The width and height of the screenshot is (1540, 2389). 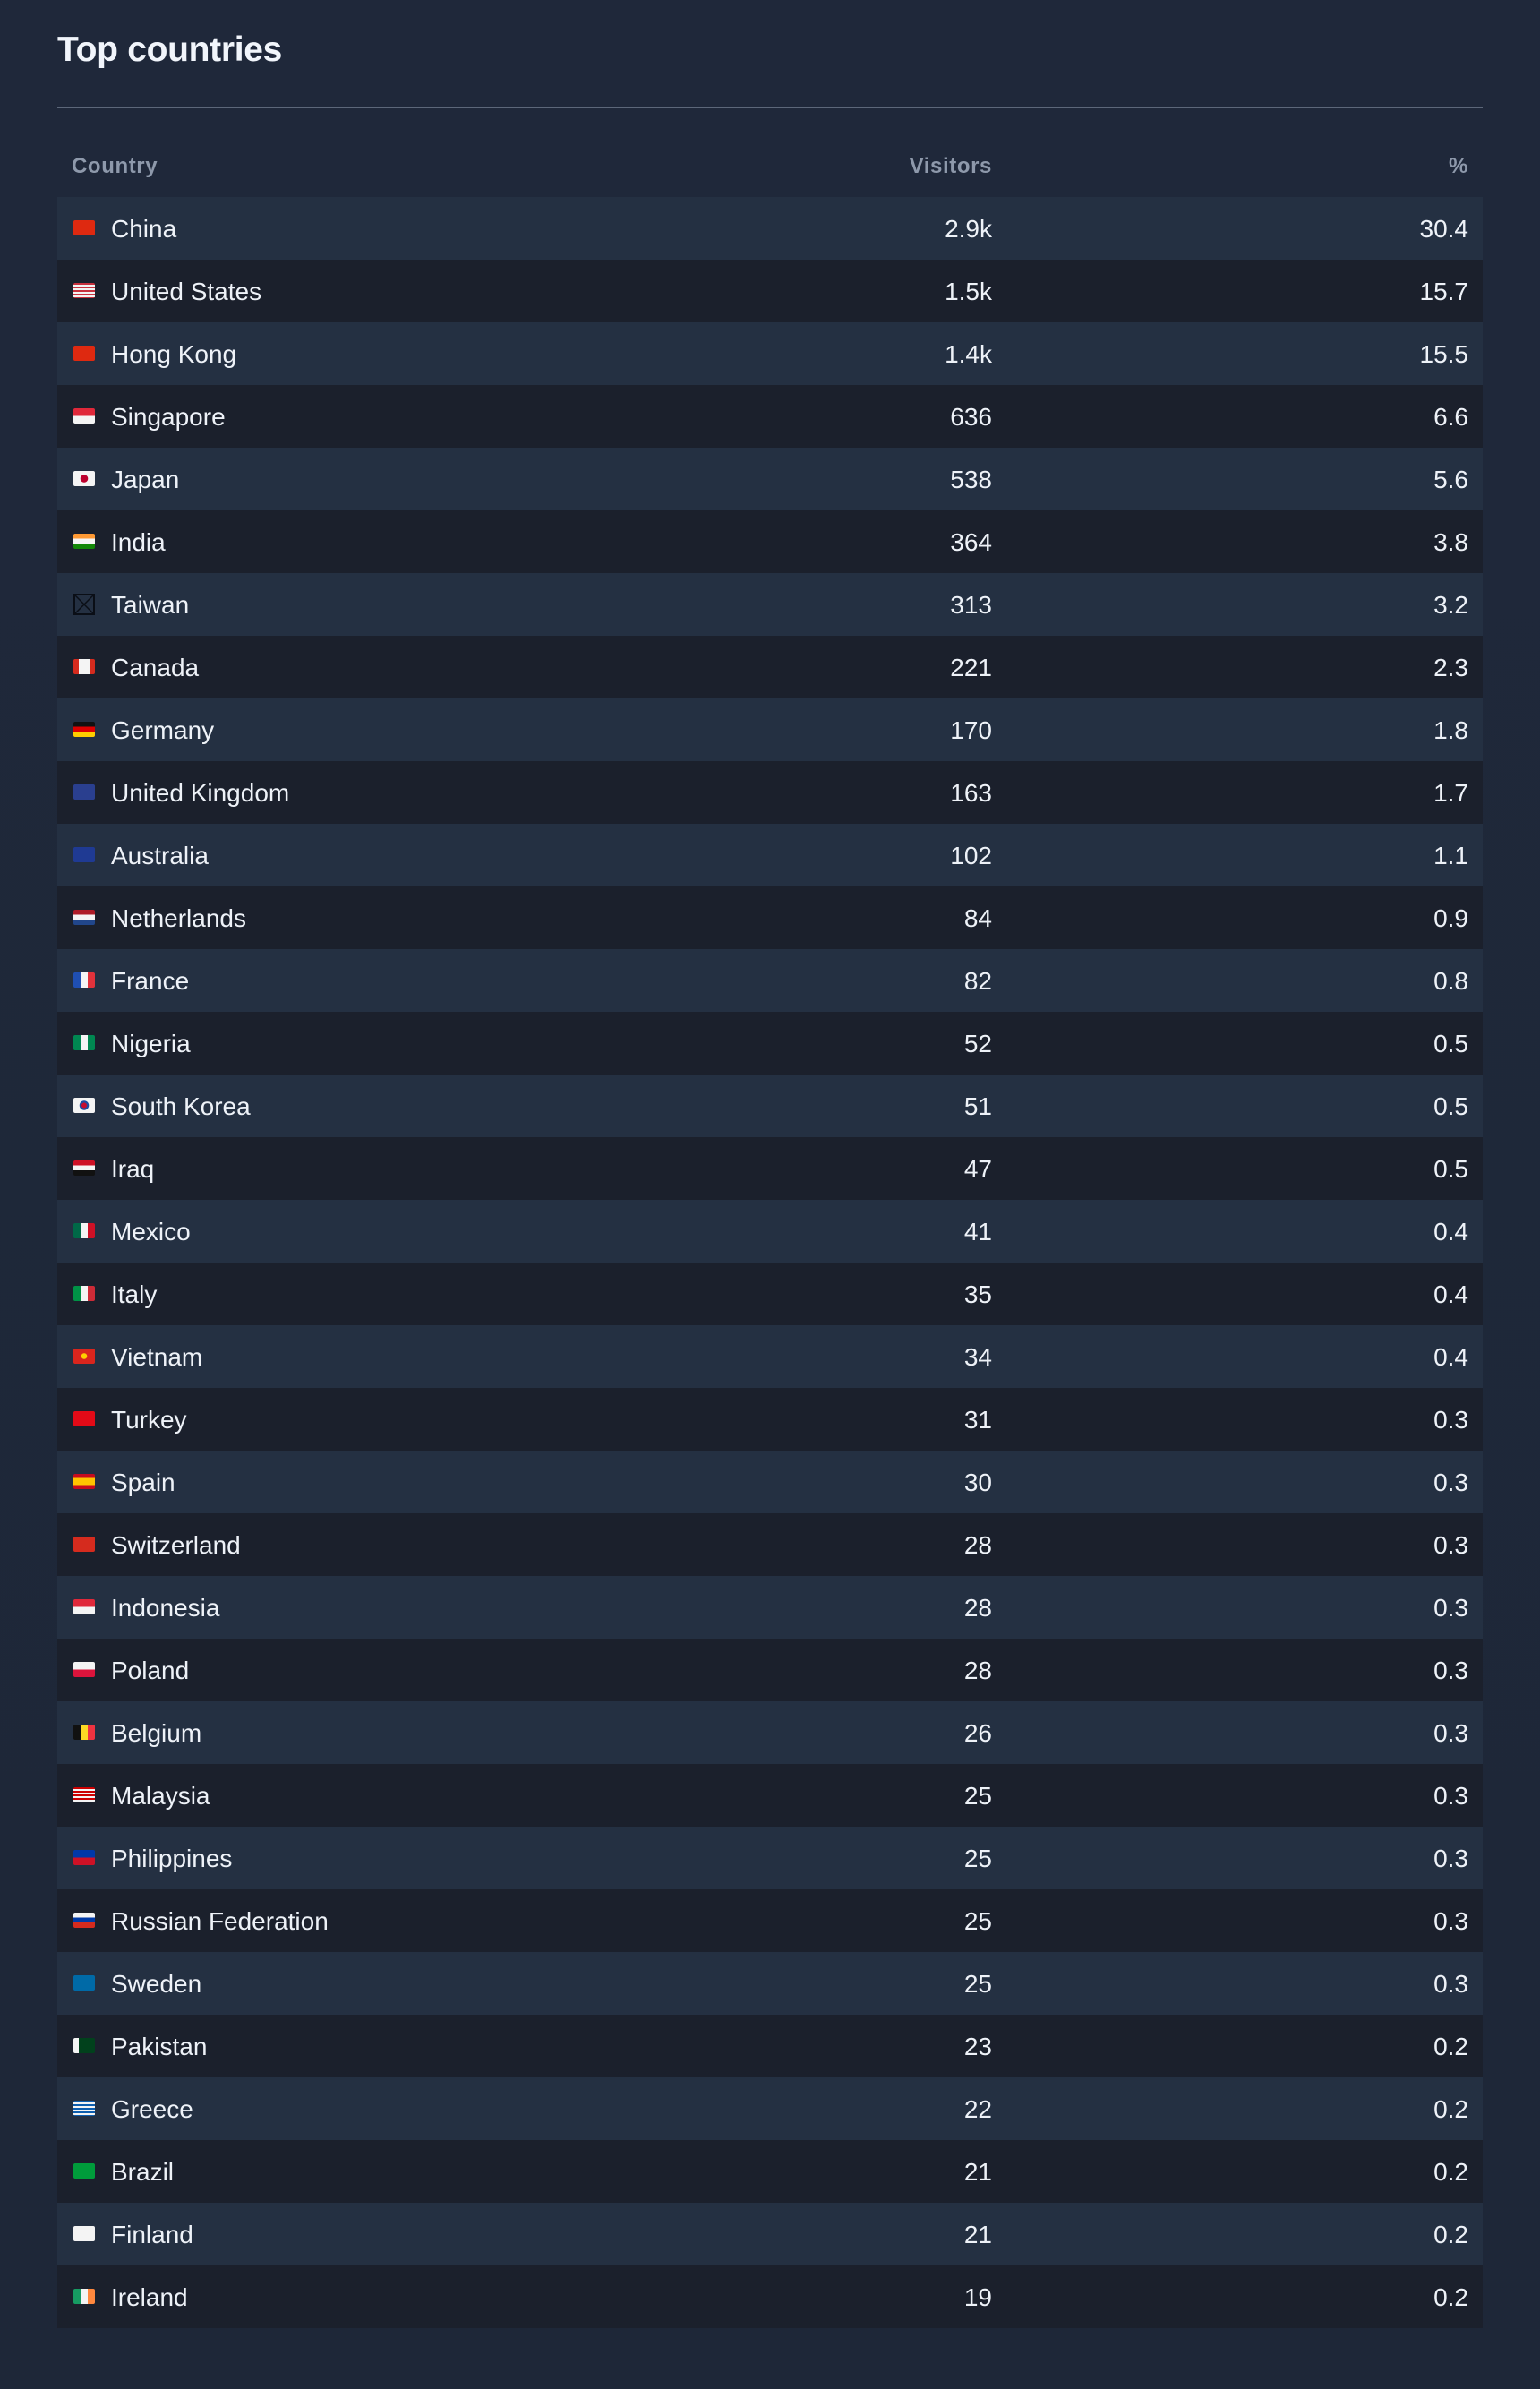 I want to click on country-name: China, so click(x=144, y=229).